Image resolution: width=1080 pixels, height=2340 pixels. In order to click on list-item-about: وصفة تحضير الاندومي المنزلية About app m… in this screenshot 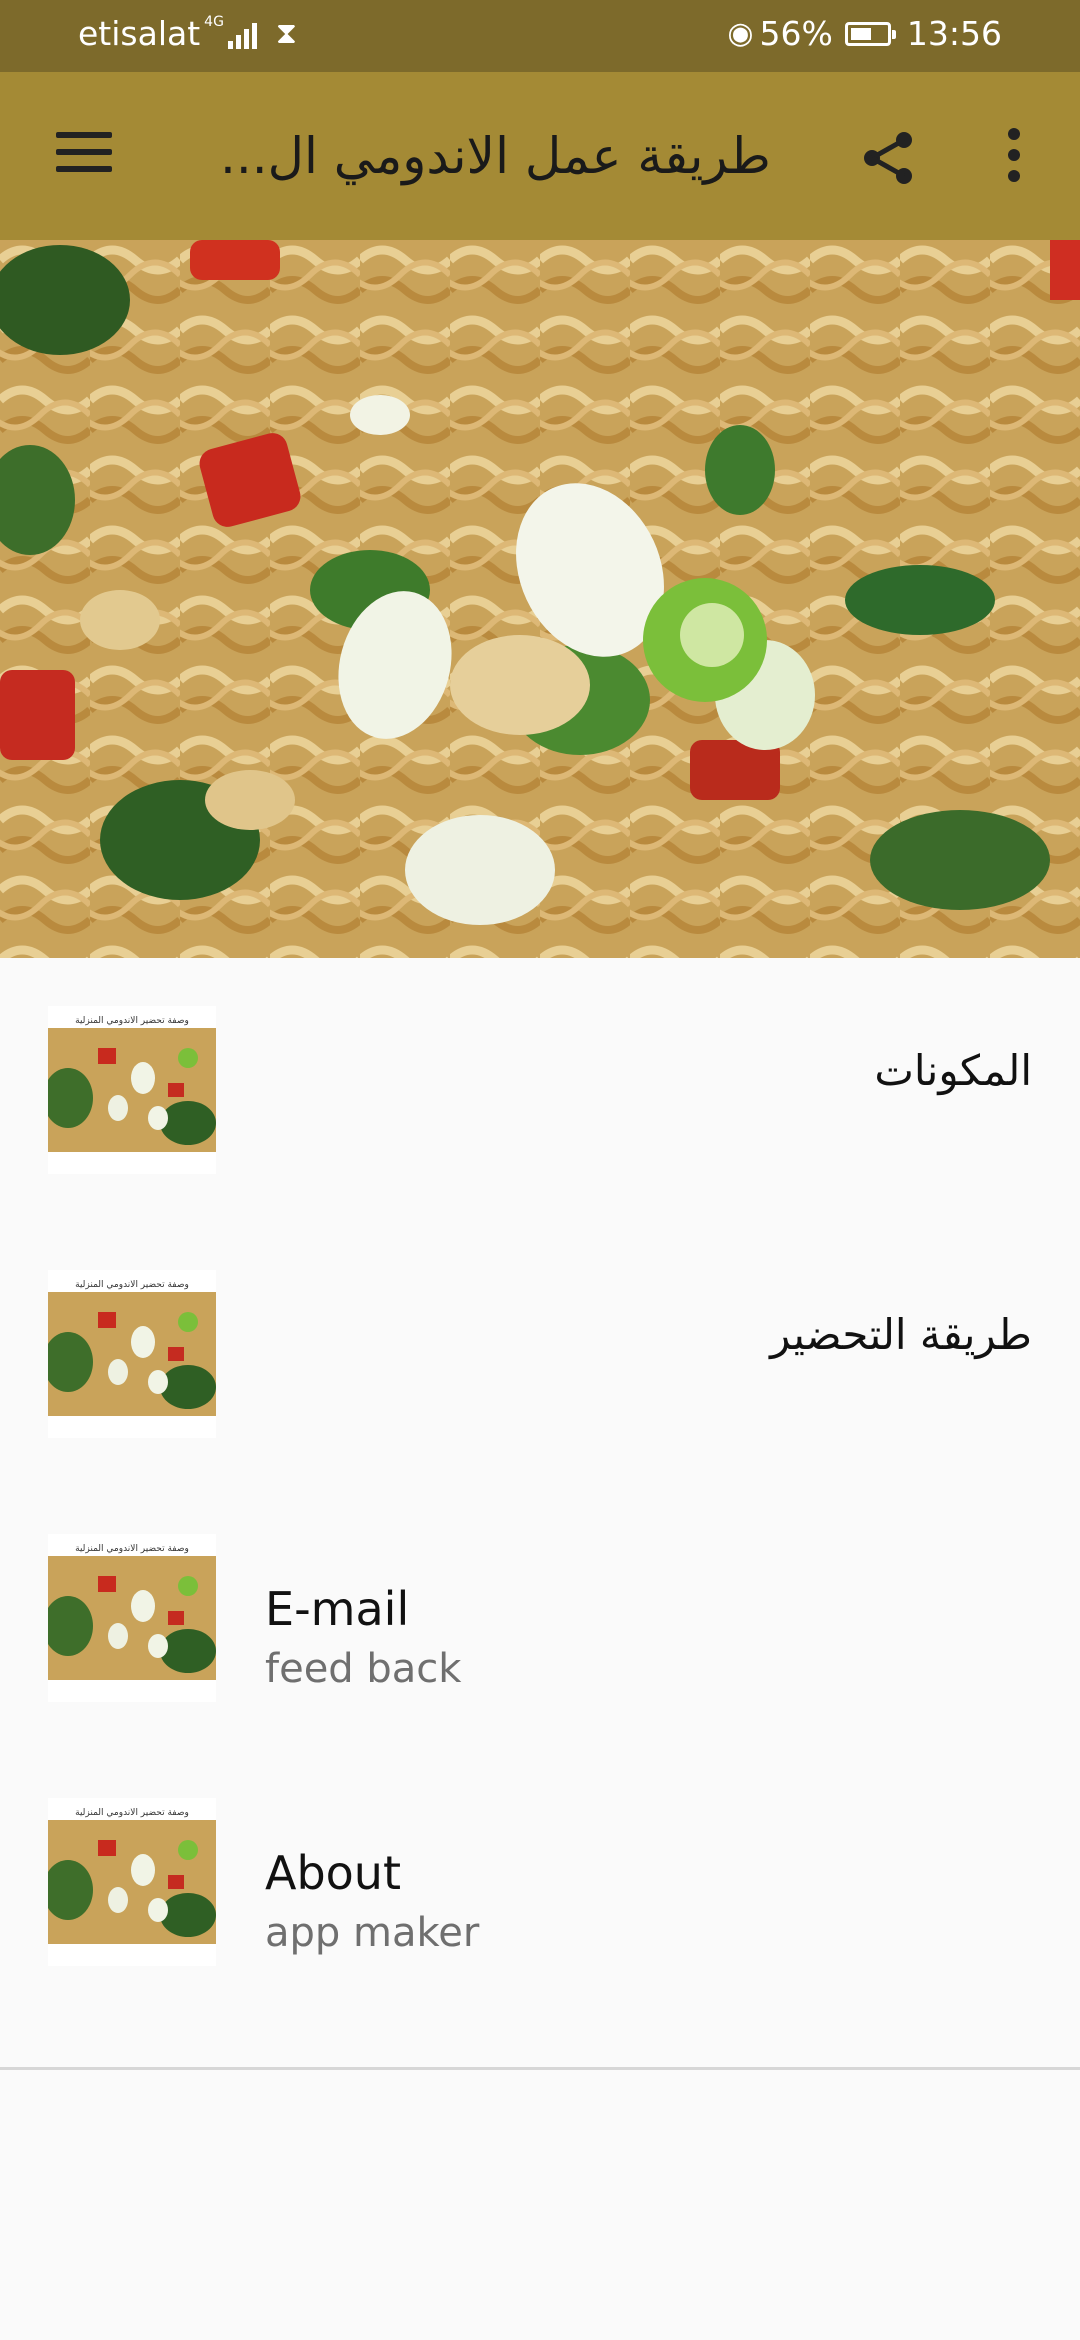, I will do `click(540, 1882)`.